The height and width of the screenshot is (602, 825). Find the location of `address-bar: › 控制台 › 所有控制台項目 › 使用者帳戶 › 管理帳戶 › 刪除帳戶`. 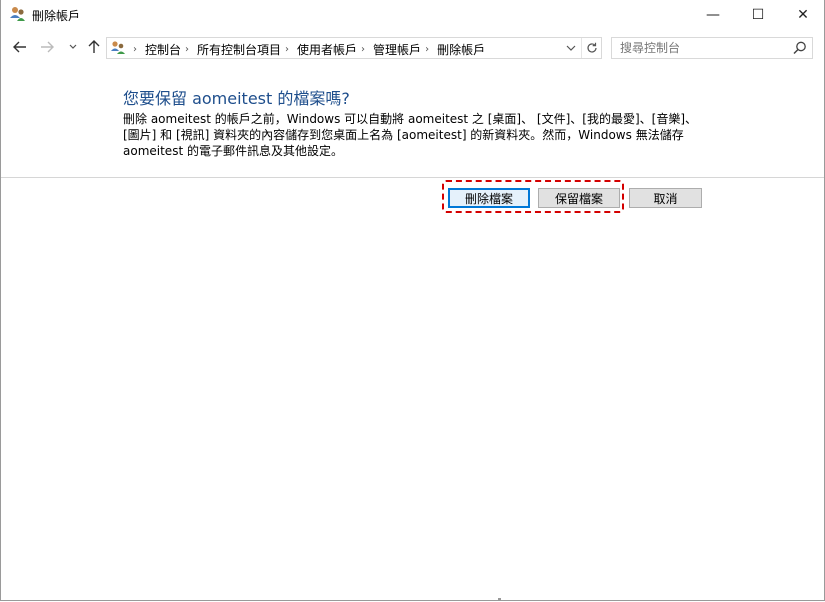

address-bar: › 控制台 › 所有控制台項目 › 使用者帳戶 › 管理帳戶 › 刪除帳戶 is located at coordinates (354, 48).